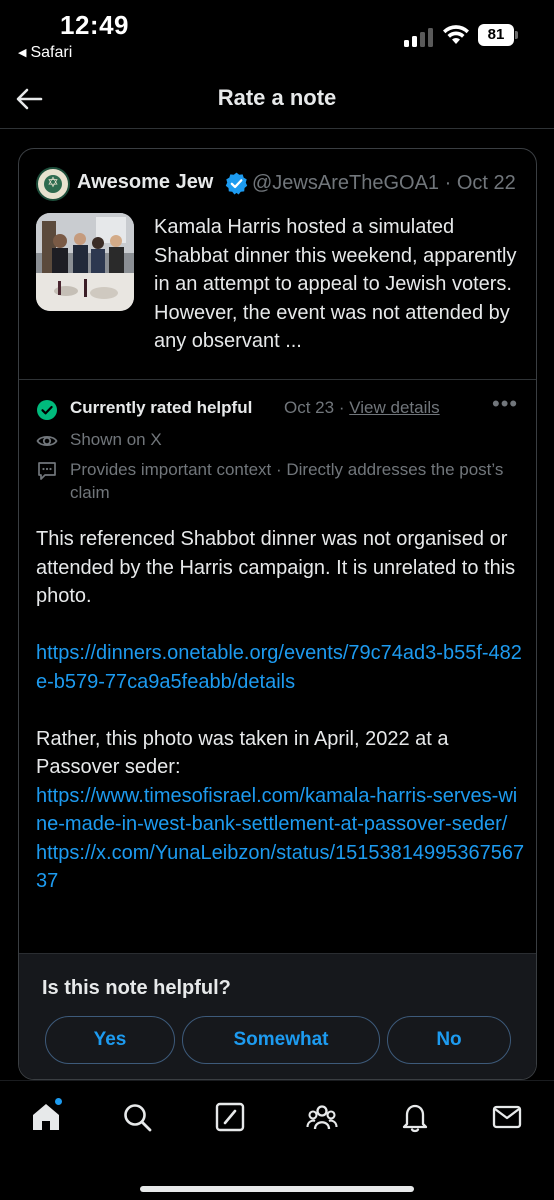 The height and width of the screenshot is (1200, 554). What do you see at coordinates (47, 441) in the screenshot?
I see `eye-icon` at bounding box center [47, 441].